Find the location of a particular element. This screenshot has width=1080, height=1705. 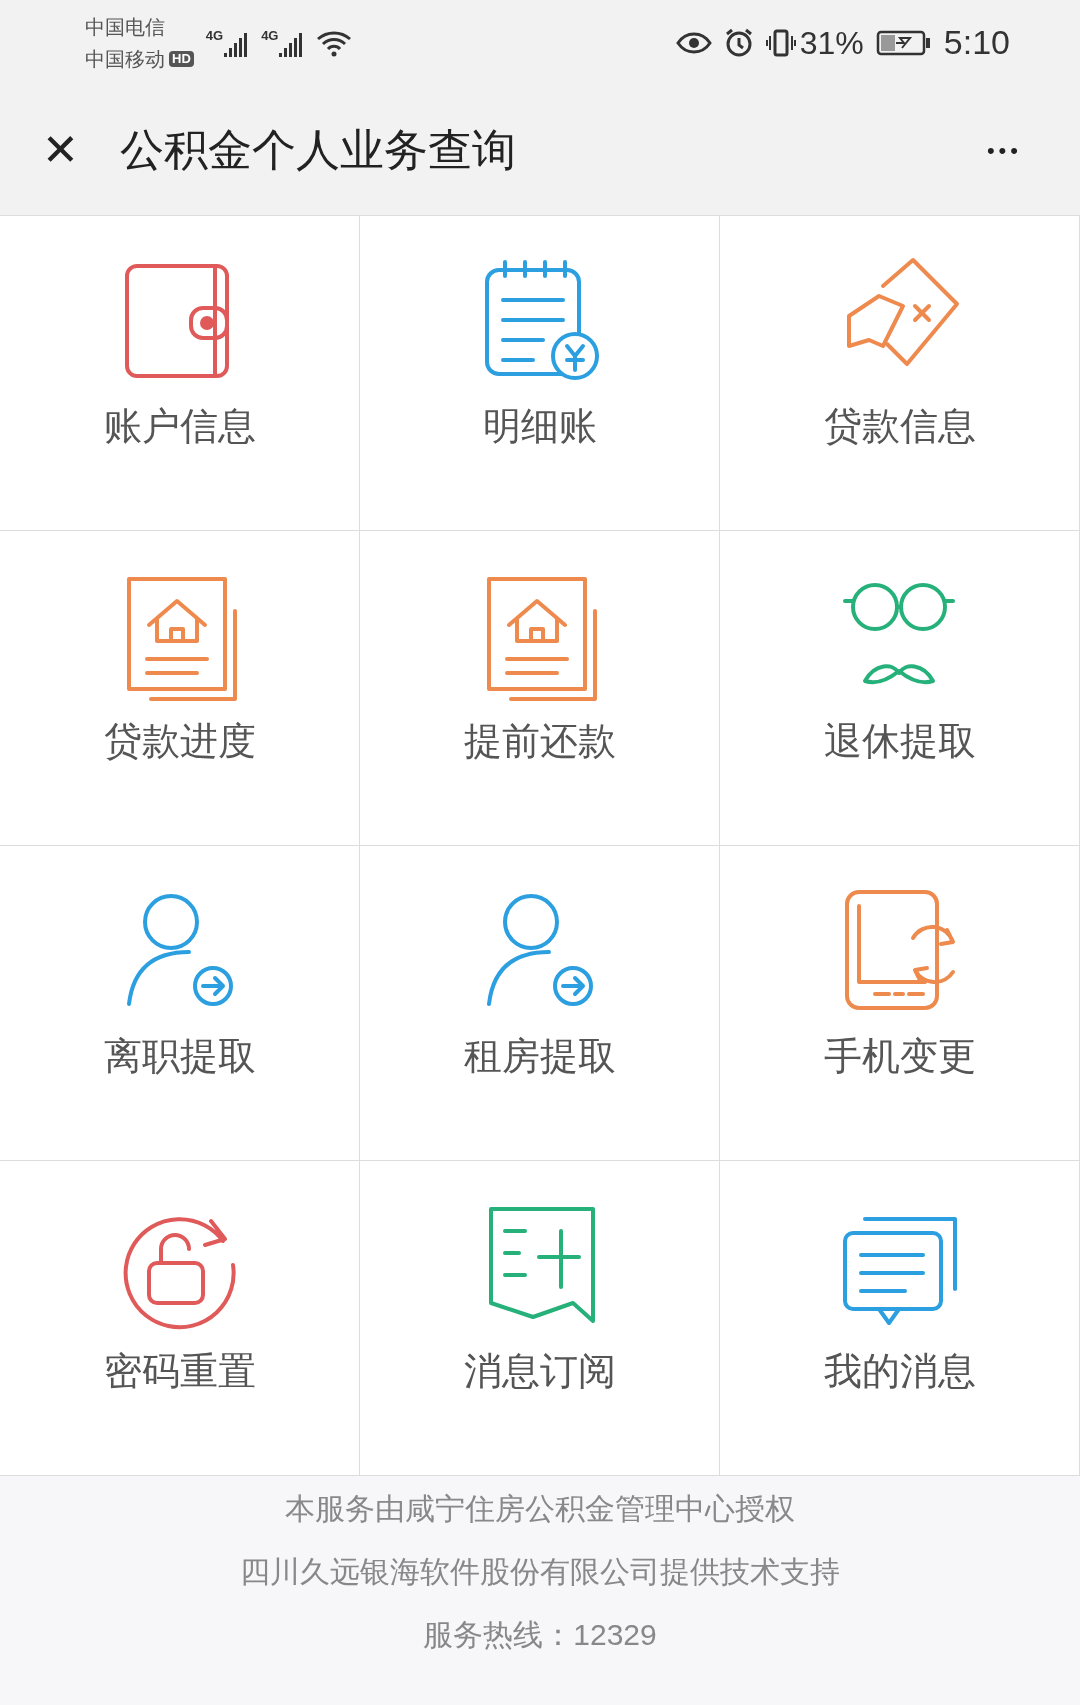

service-tile: 账户信息 is located at coordinates (180, 373).